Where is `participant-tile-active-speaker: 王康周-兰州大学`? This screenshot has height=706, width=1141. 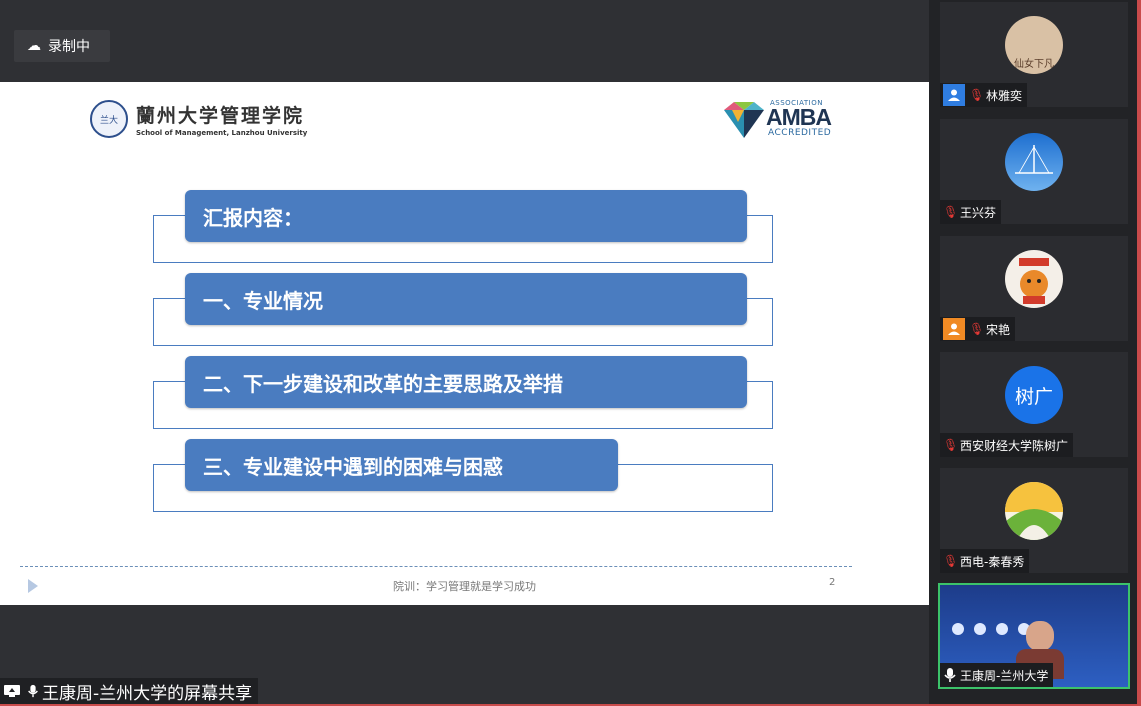 participant-tile-active-speaker: 王康周-兰州大学 is located at coordinates (1034, 636).